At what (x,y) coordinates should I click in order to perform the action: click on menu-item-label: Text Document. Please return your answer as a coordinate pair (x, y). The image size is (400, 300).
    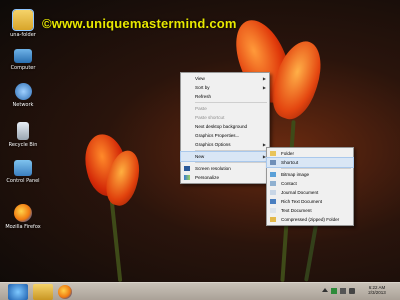
    Looking at the image, I should click on (296, 210).